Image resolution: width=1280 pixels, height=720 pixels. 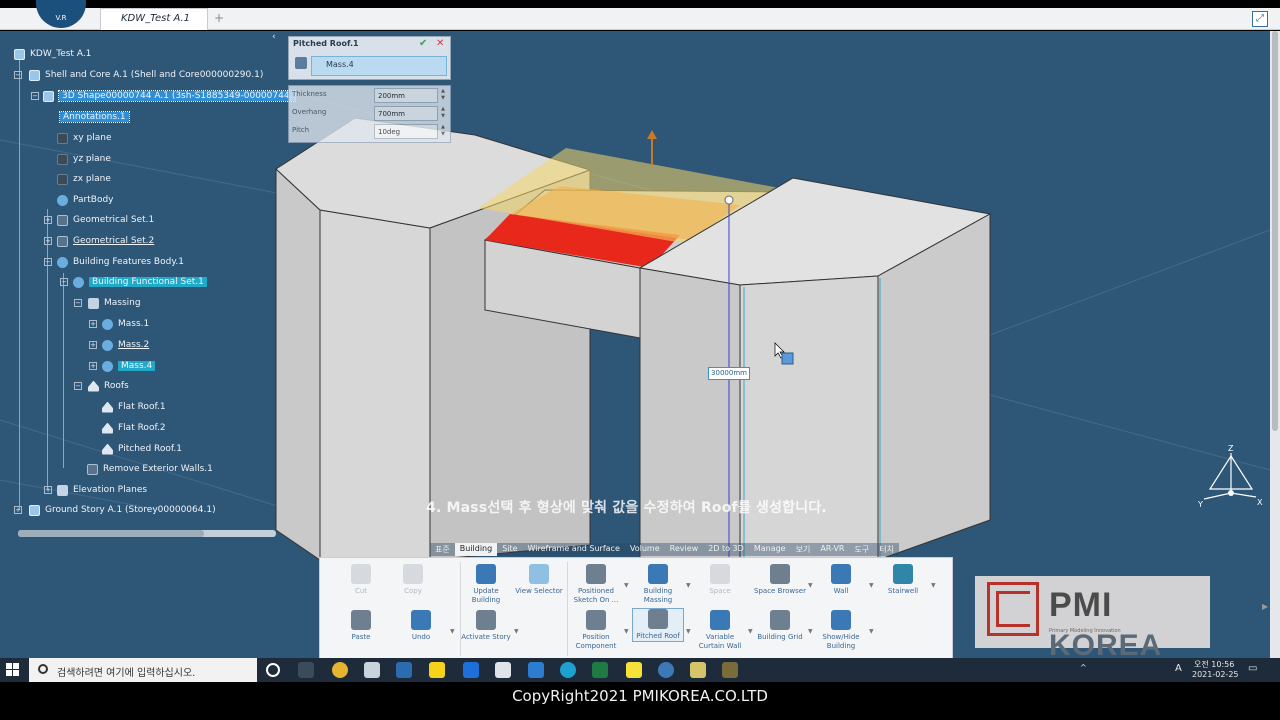 I want to click on tree-node-building-features-body: Building Features Body.1, so click(x=120, y=262).